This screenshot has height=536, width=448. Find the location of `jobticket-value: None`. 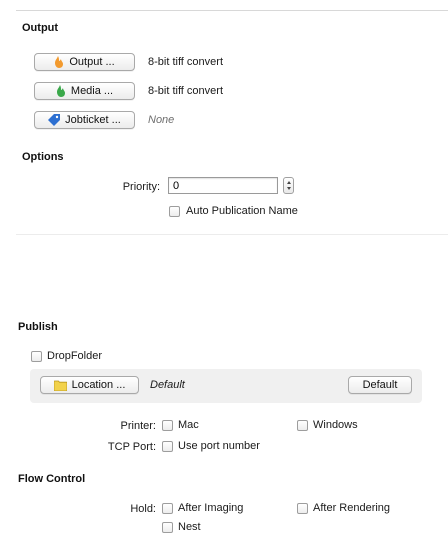

jobticket-value: None is located at coordinates (161, 120).